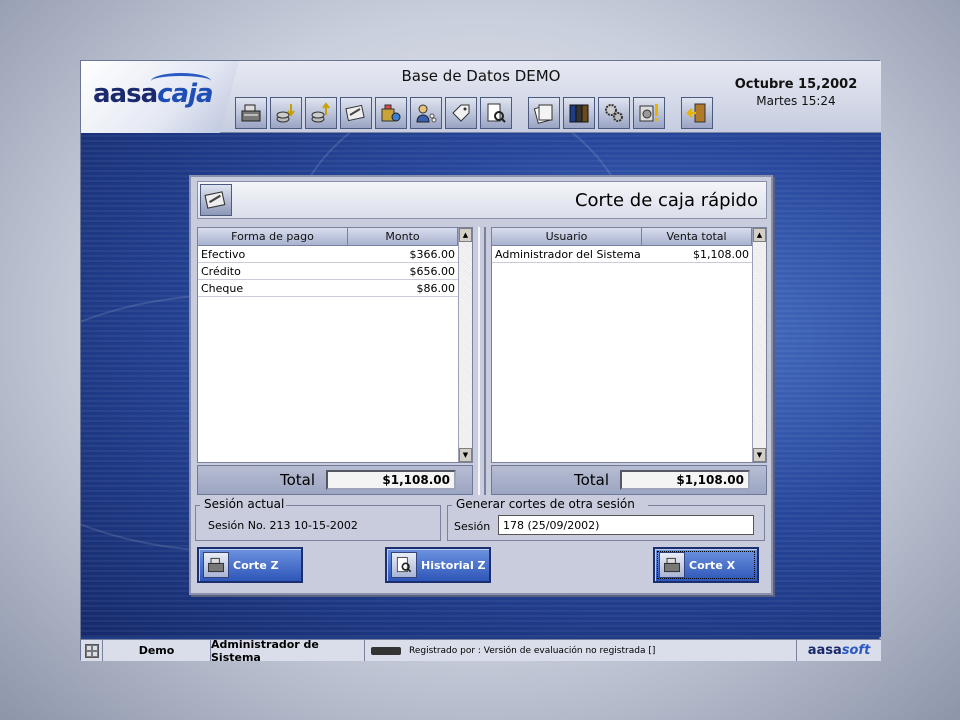  I want to click on logo-main: aasa, so click(125, 94).